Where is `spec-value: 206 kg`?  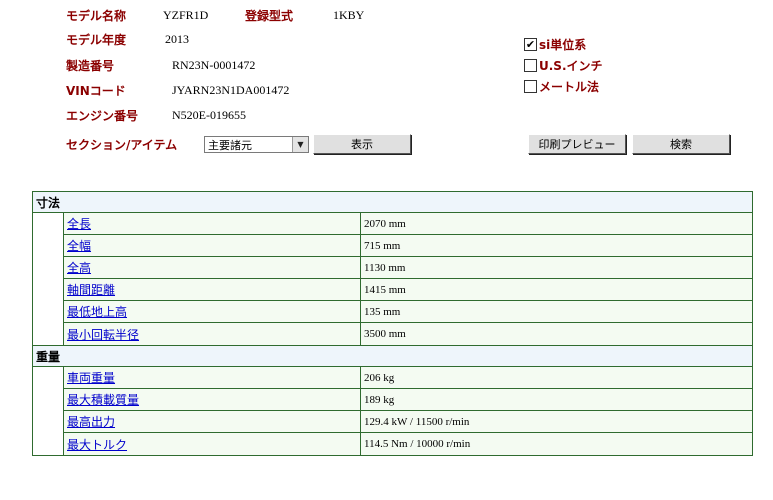
spec-value: 206 kg is located at coordinates (379, 377).